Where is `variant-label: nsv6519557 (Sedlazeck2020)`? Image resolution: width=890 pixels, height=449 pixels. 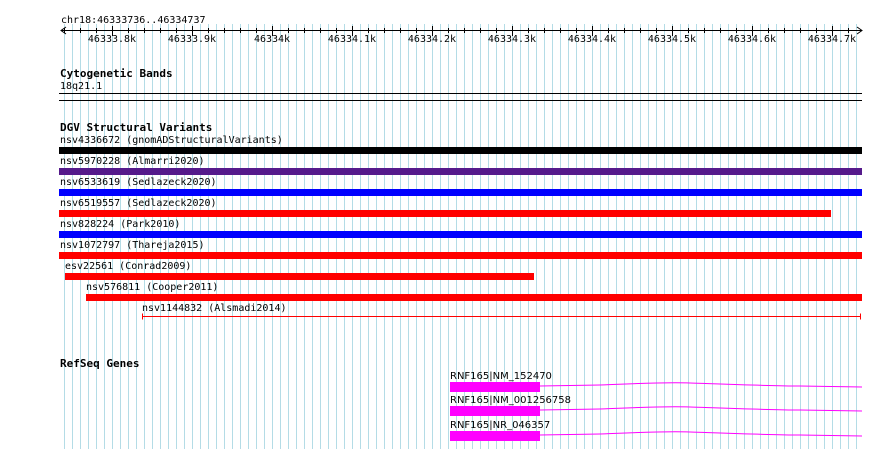 variant-label: nsv6519557 (Sedlazeck2020) is located at coordinates (138, 203).